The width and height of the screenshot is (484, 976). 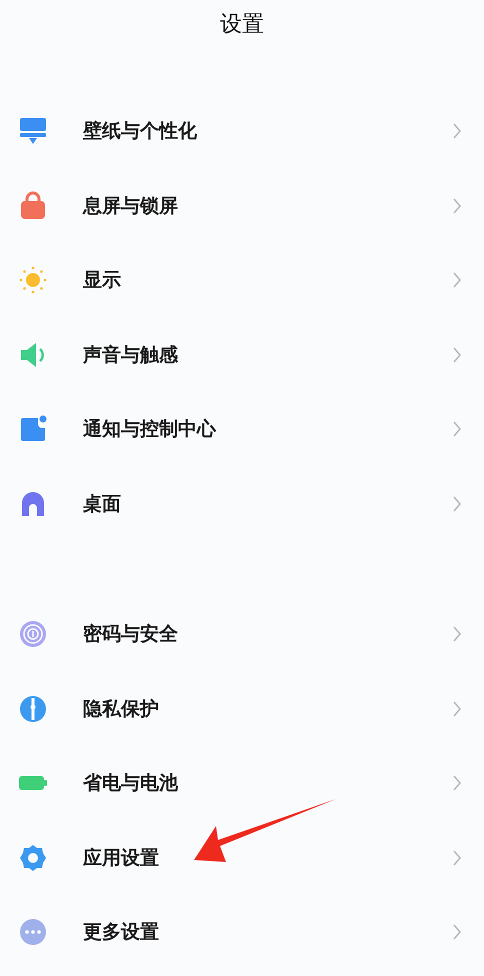 I want to click on settings-item: 通知与控制中心, so click(x=242, y=429).